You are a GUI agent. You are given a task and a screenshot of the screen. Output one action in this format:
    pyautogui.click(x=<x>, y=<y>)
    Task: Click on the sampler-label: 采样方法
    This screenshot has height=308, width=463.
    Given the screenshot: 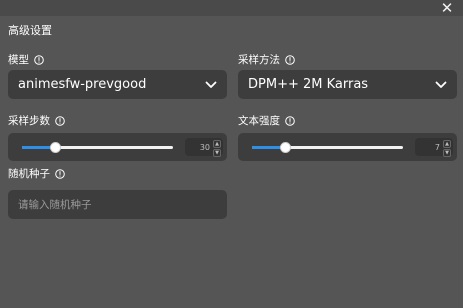 What is the action you would take?
    pyautogui.click(x=259, y=60)
    